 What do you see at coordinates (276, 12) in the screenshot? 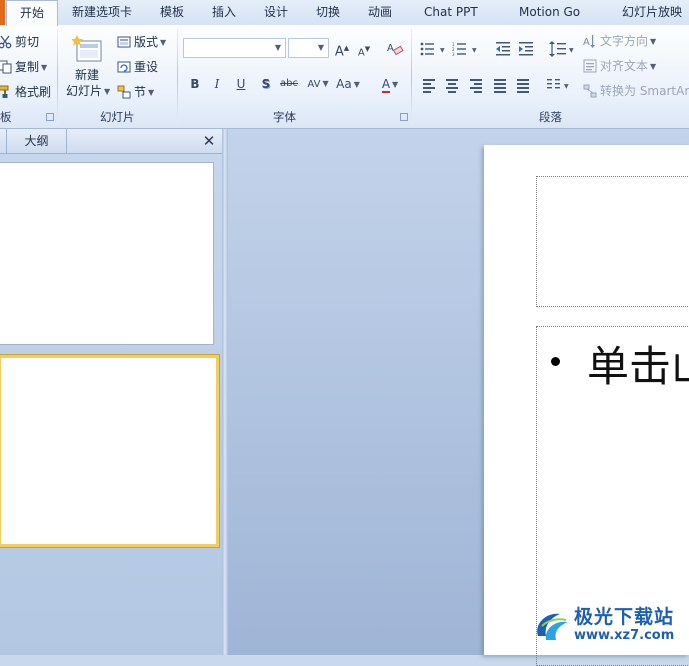
I see `tab-design: 设计` at bounding box center [276, 12].